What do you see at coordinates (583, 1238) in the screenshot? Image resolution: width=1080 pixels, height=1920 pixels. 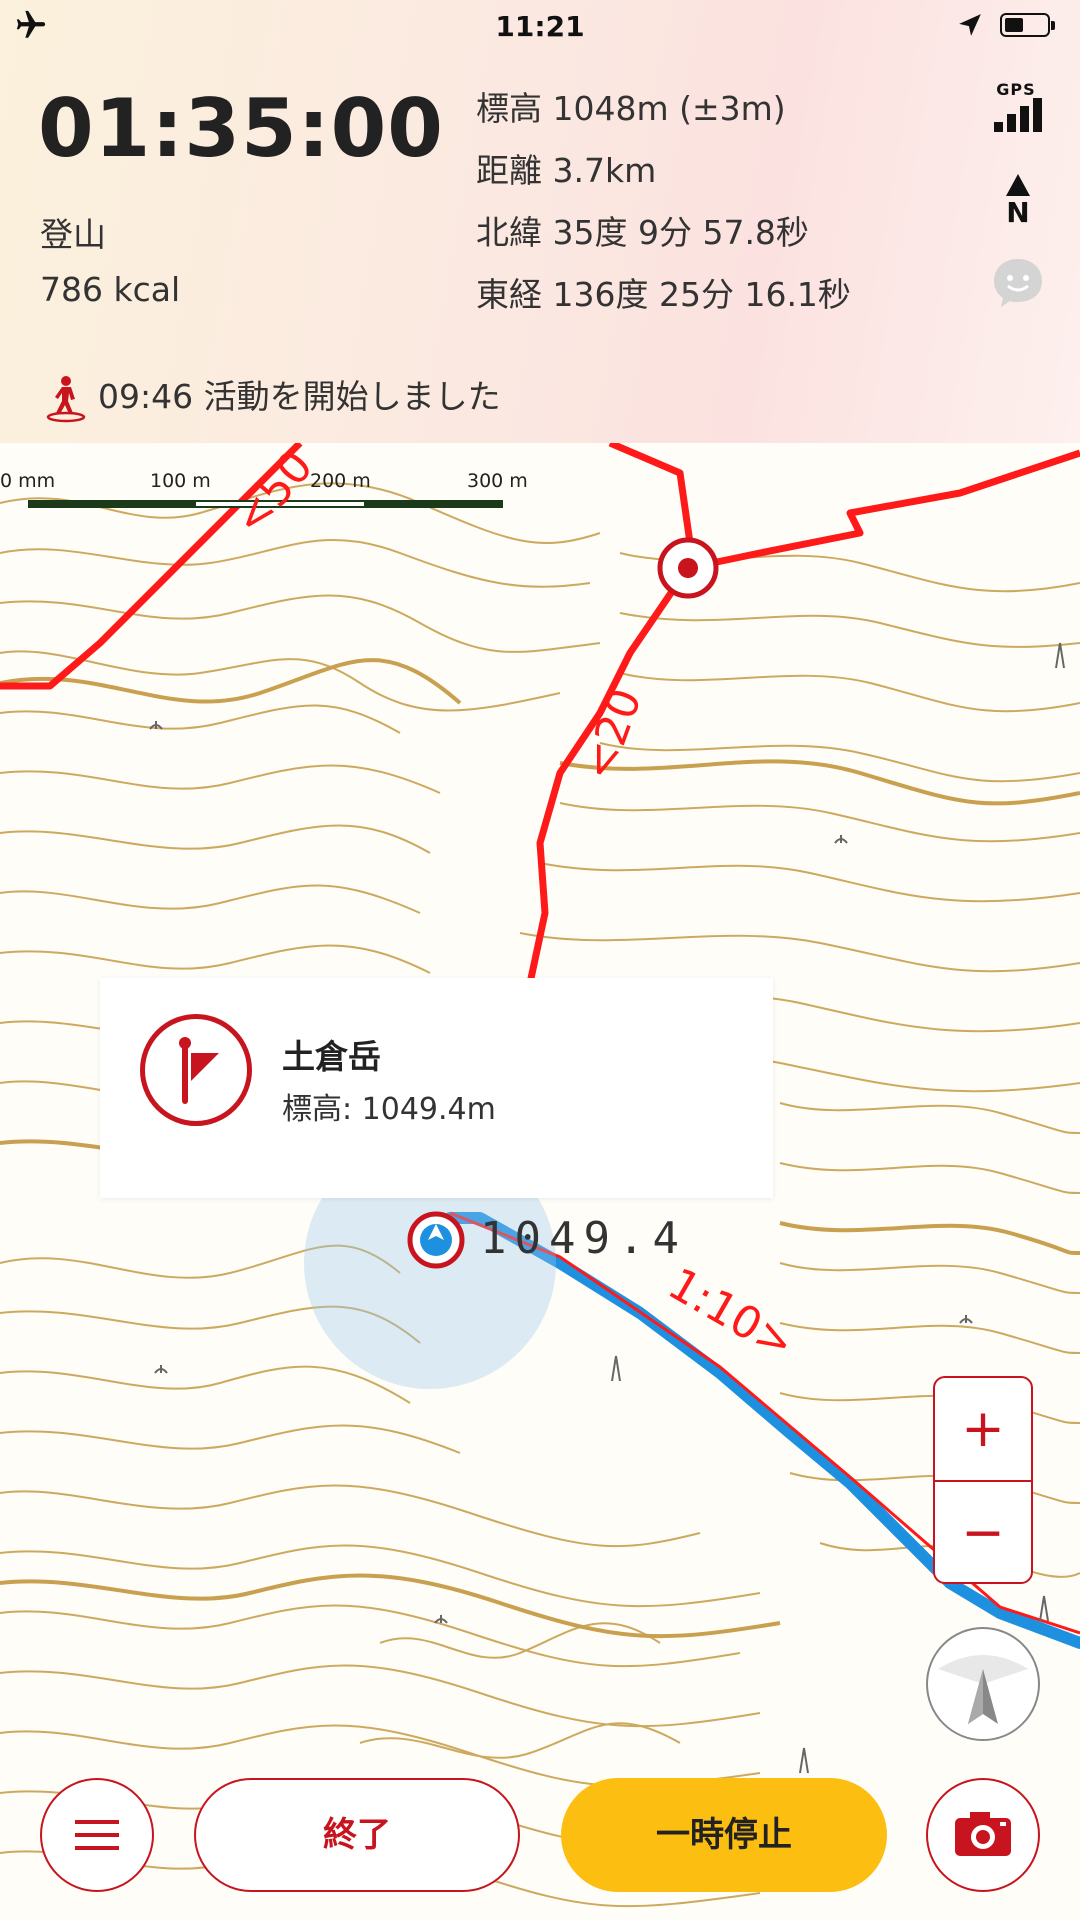 I see `spot-height-label: 1049.4` at bounding box center [583, 1238].